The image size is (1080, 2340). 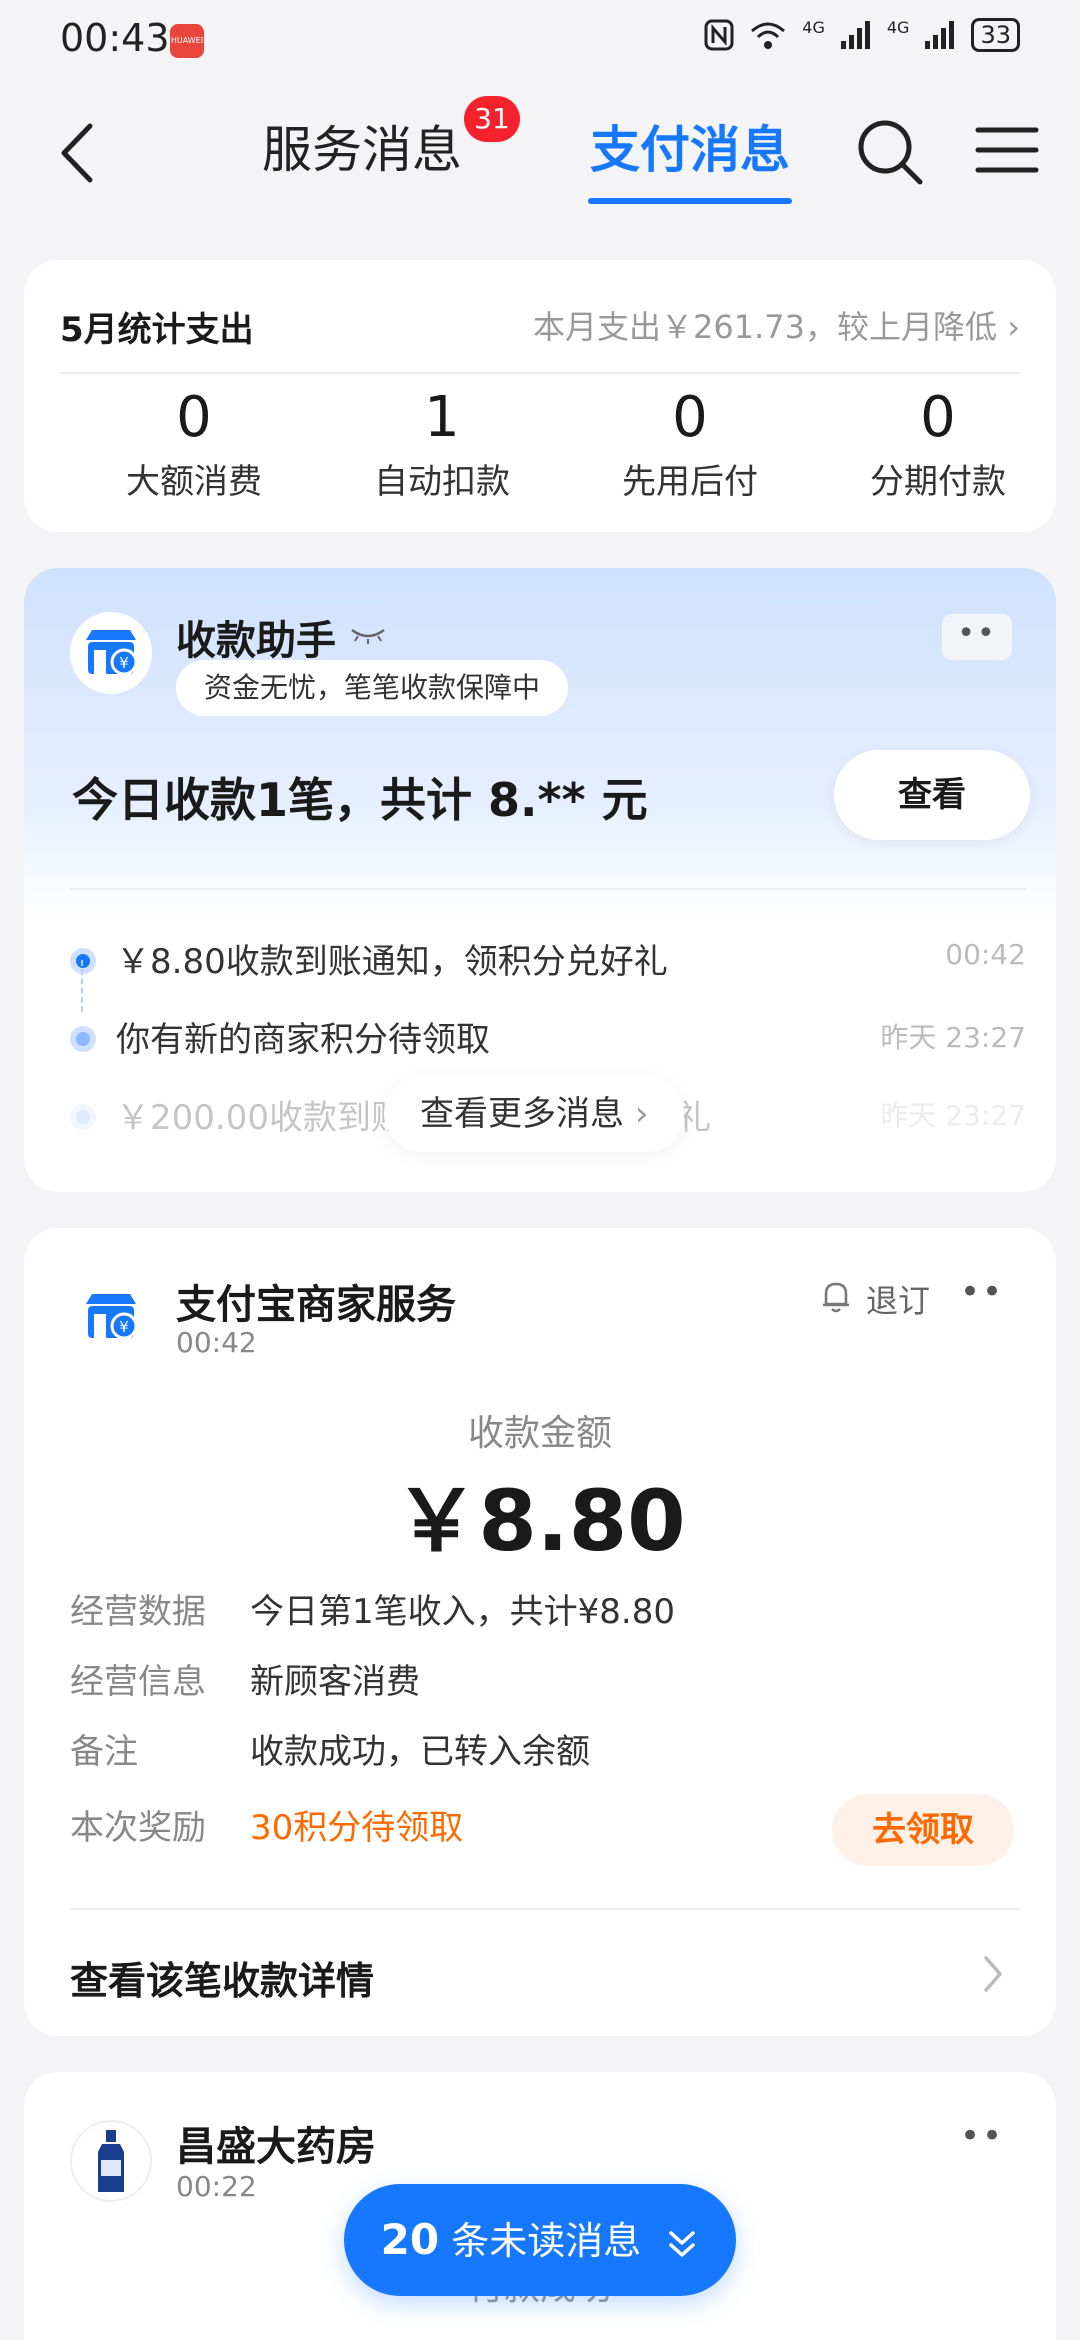 What do you see at coordinates (540, 1521) in the screenshot?
I see `amount-value: ￥8.80` at bounding box center [540, 1521].